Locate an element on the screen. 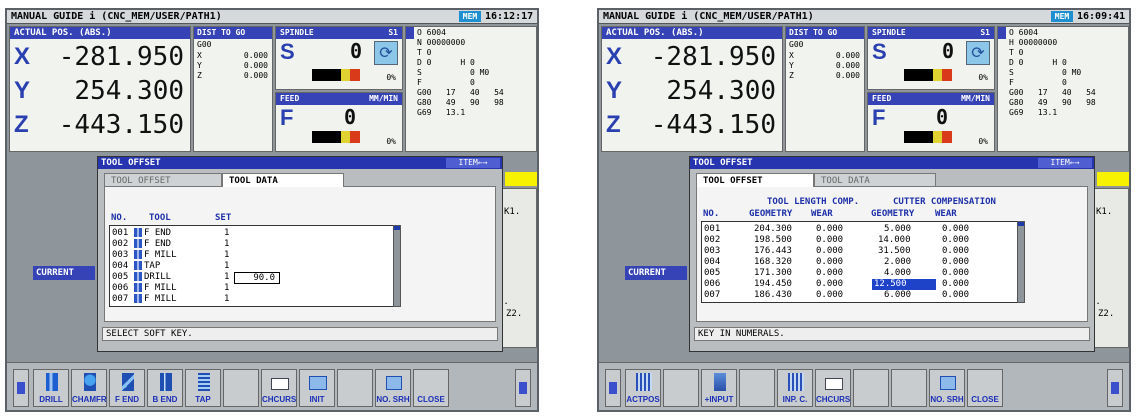 This screenshot has width=1136, height=419. cell-length-geometry: 204.300 is located at coordinates (773, 229).